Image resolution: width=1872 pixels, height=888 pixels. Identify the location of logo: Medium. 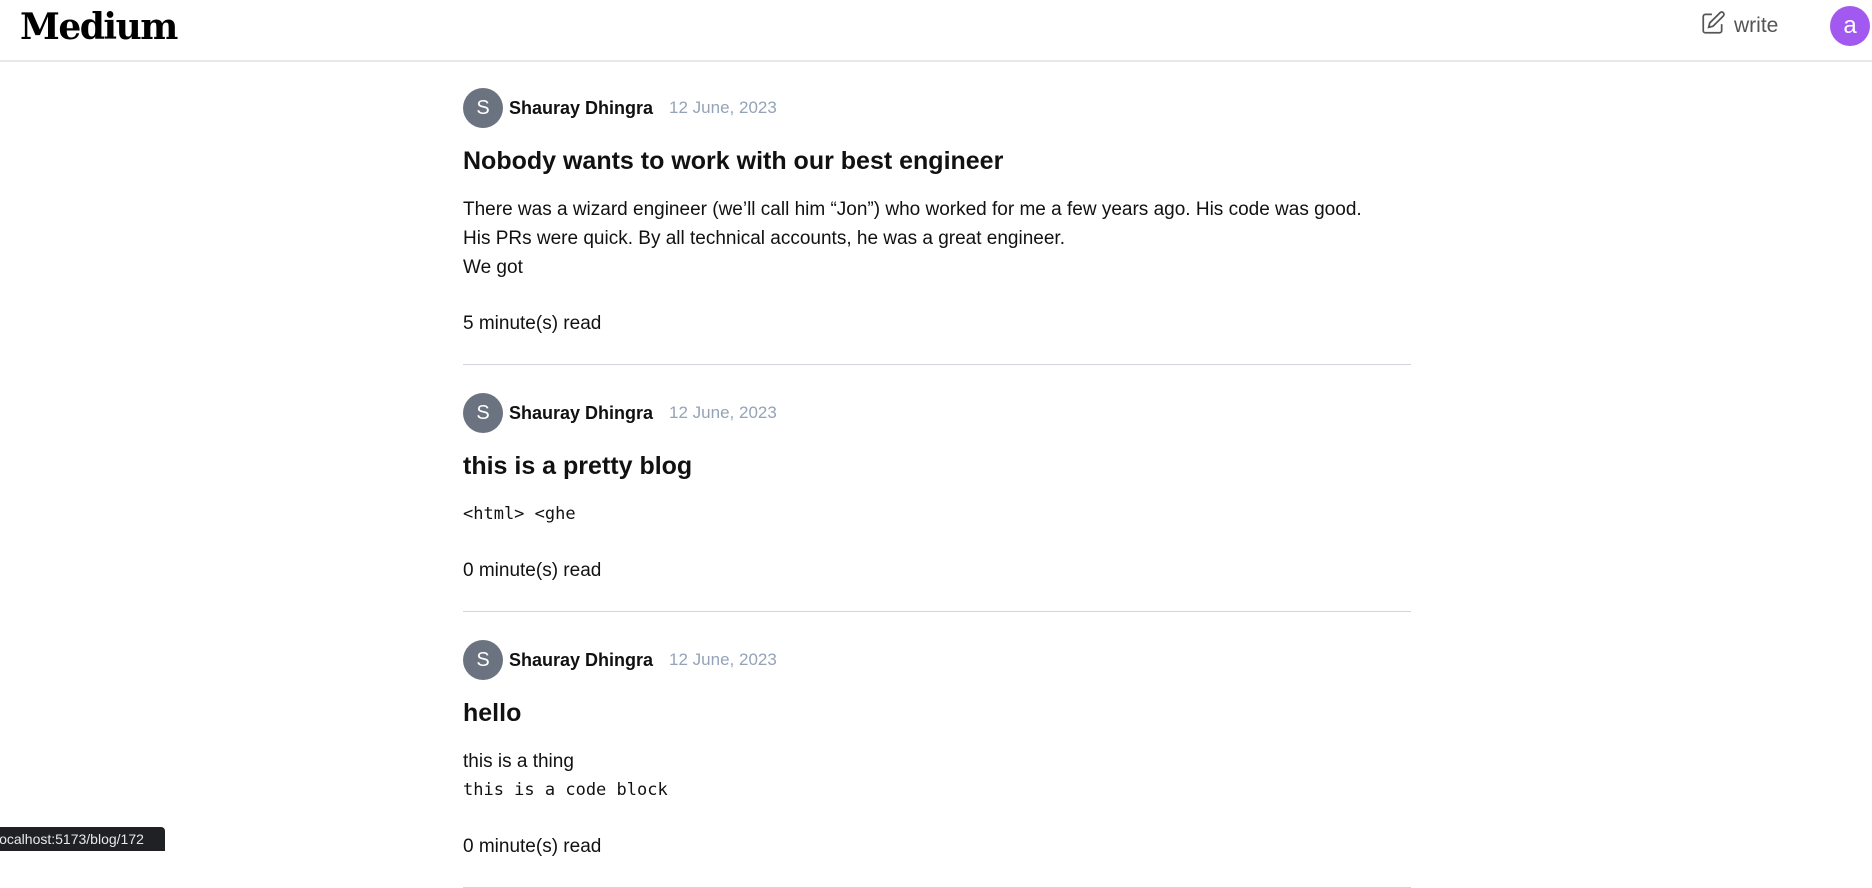
(99, 27).